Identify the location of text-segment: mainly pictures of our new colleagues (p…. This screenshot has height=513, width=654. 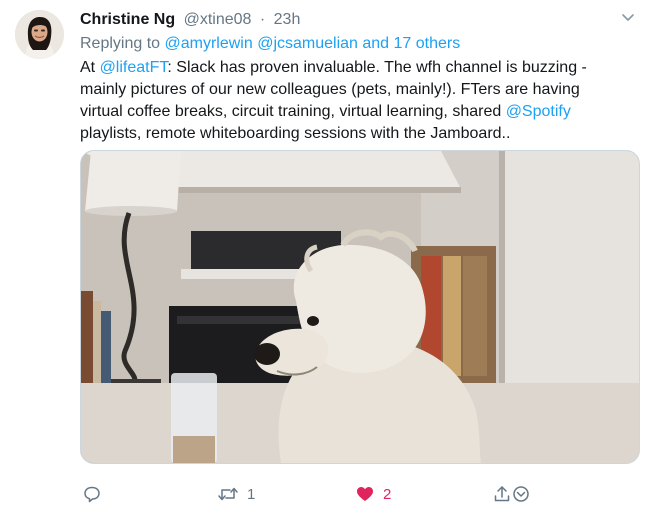
(330, 89).